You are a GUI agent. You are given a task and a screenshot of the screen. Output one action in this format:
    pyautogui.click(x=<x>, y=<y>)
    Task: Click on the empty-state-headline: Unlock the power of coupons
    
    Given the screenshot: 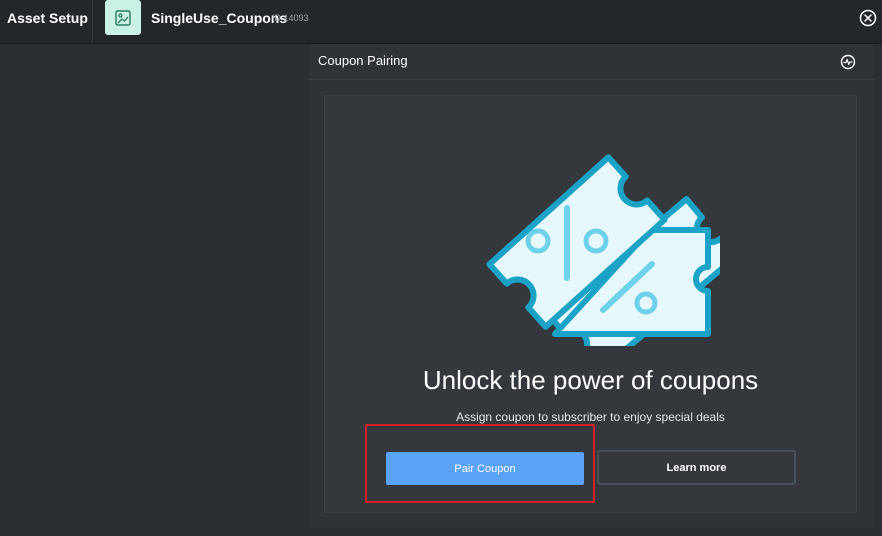 What is the action you would take?
    pyautogui.click(x=590, y=380)
    